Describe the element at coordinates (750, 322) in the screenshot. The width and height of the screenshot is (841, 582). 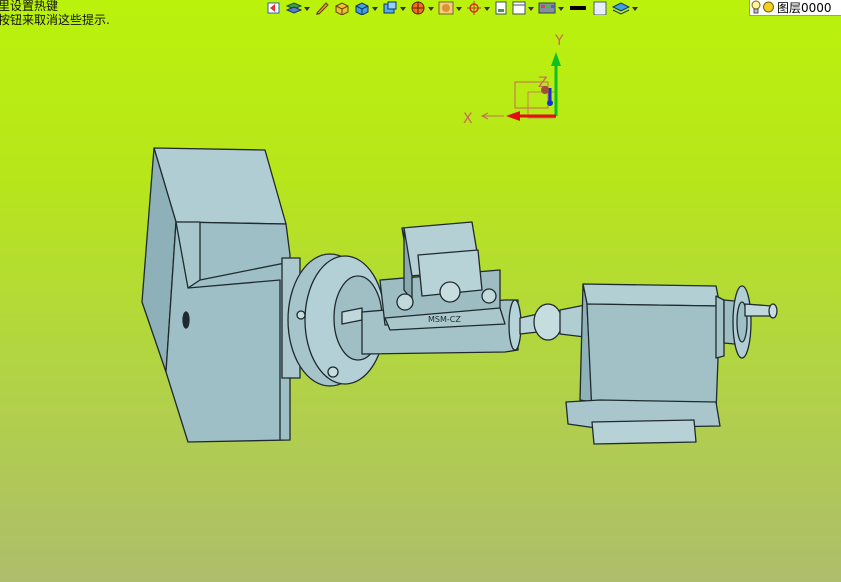
I see `handwheel` at that location.